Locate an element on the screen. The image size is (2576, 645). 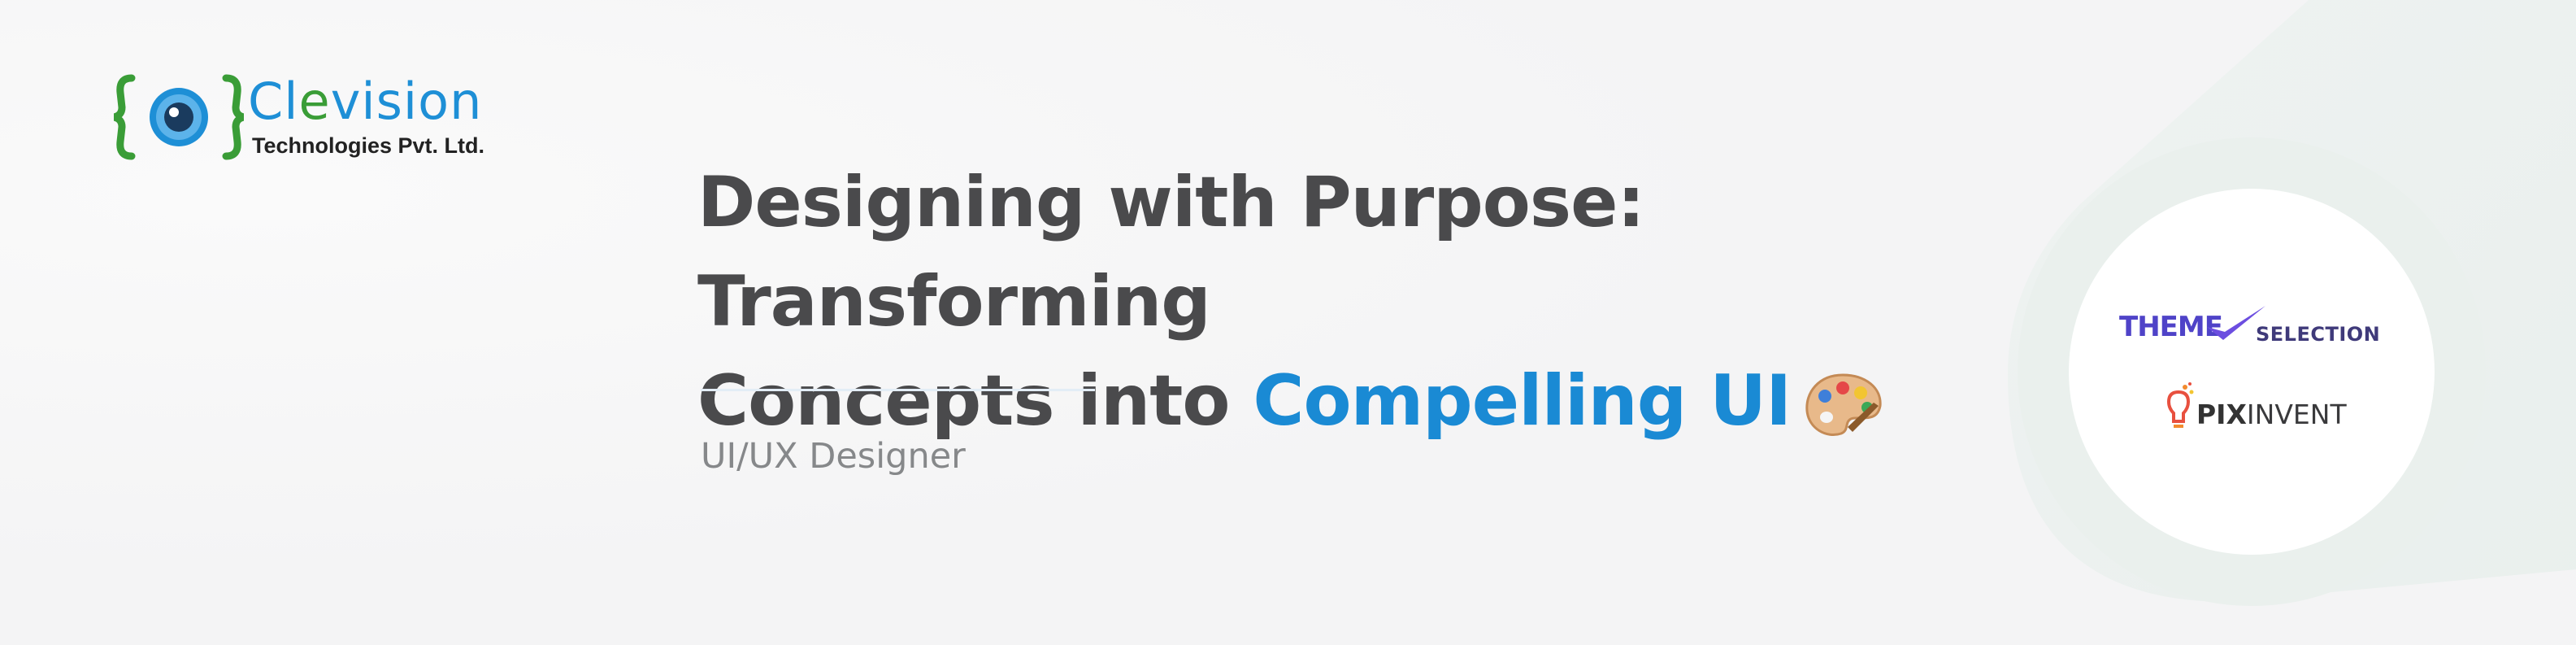
brand-subtitle: Technologies Pvt. Ltd. is located at coordinates (368, 145).